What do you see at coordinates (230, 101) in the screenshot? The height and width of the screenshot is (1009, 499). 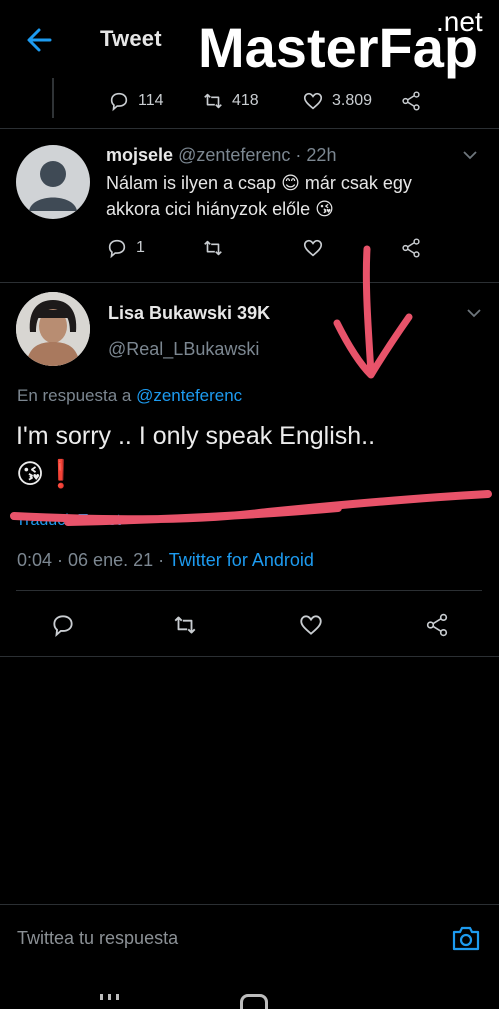 I see `retweet-action: 418` at bounding box center [230, 101].